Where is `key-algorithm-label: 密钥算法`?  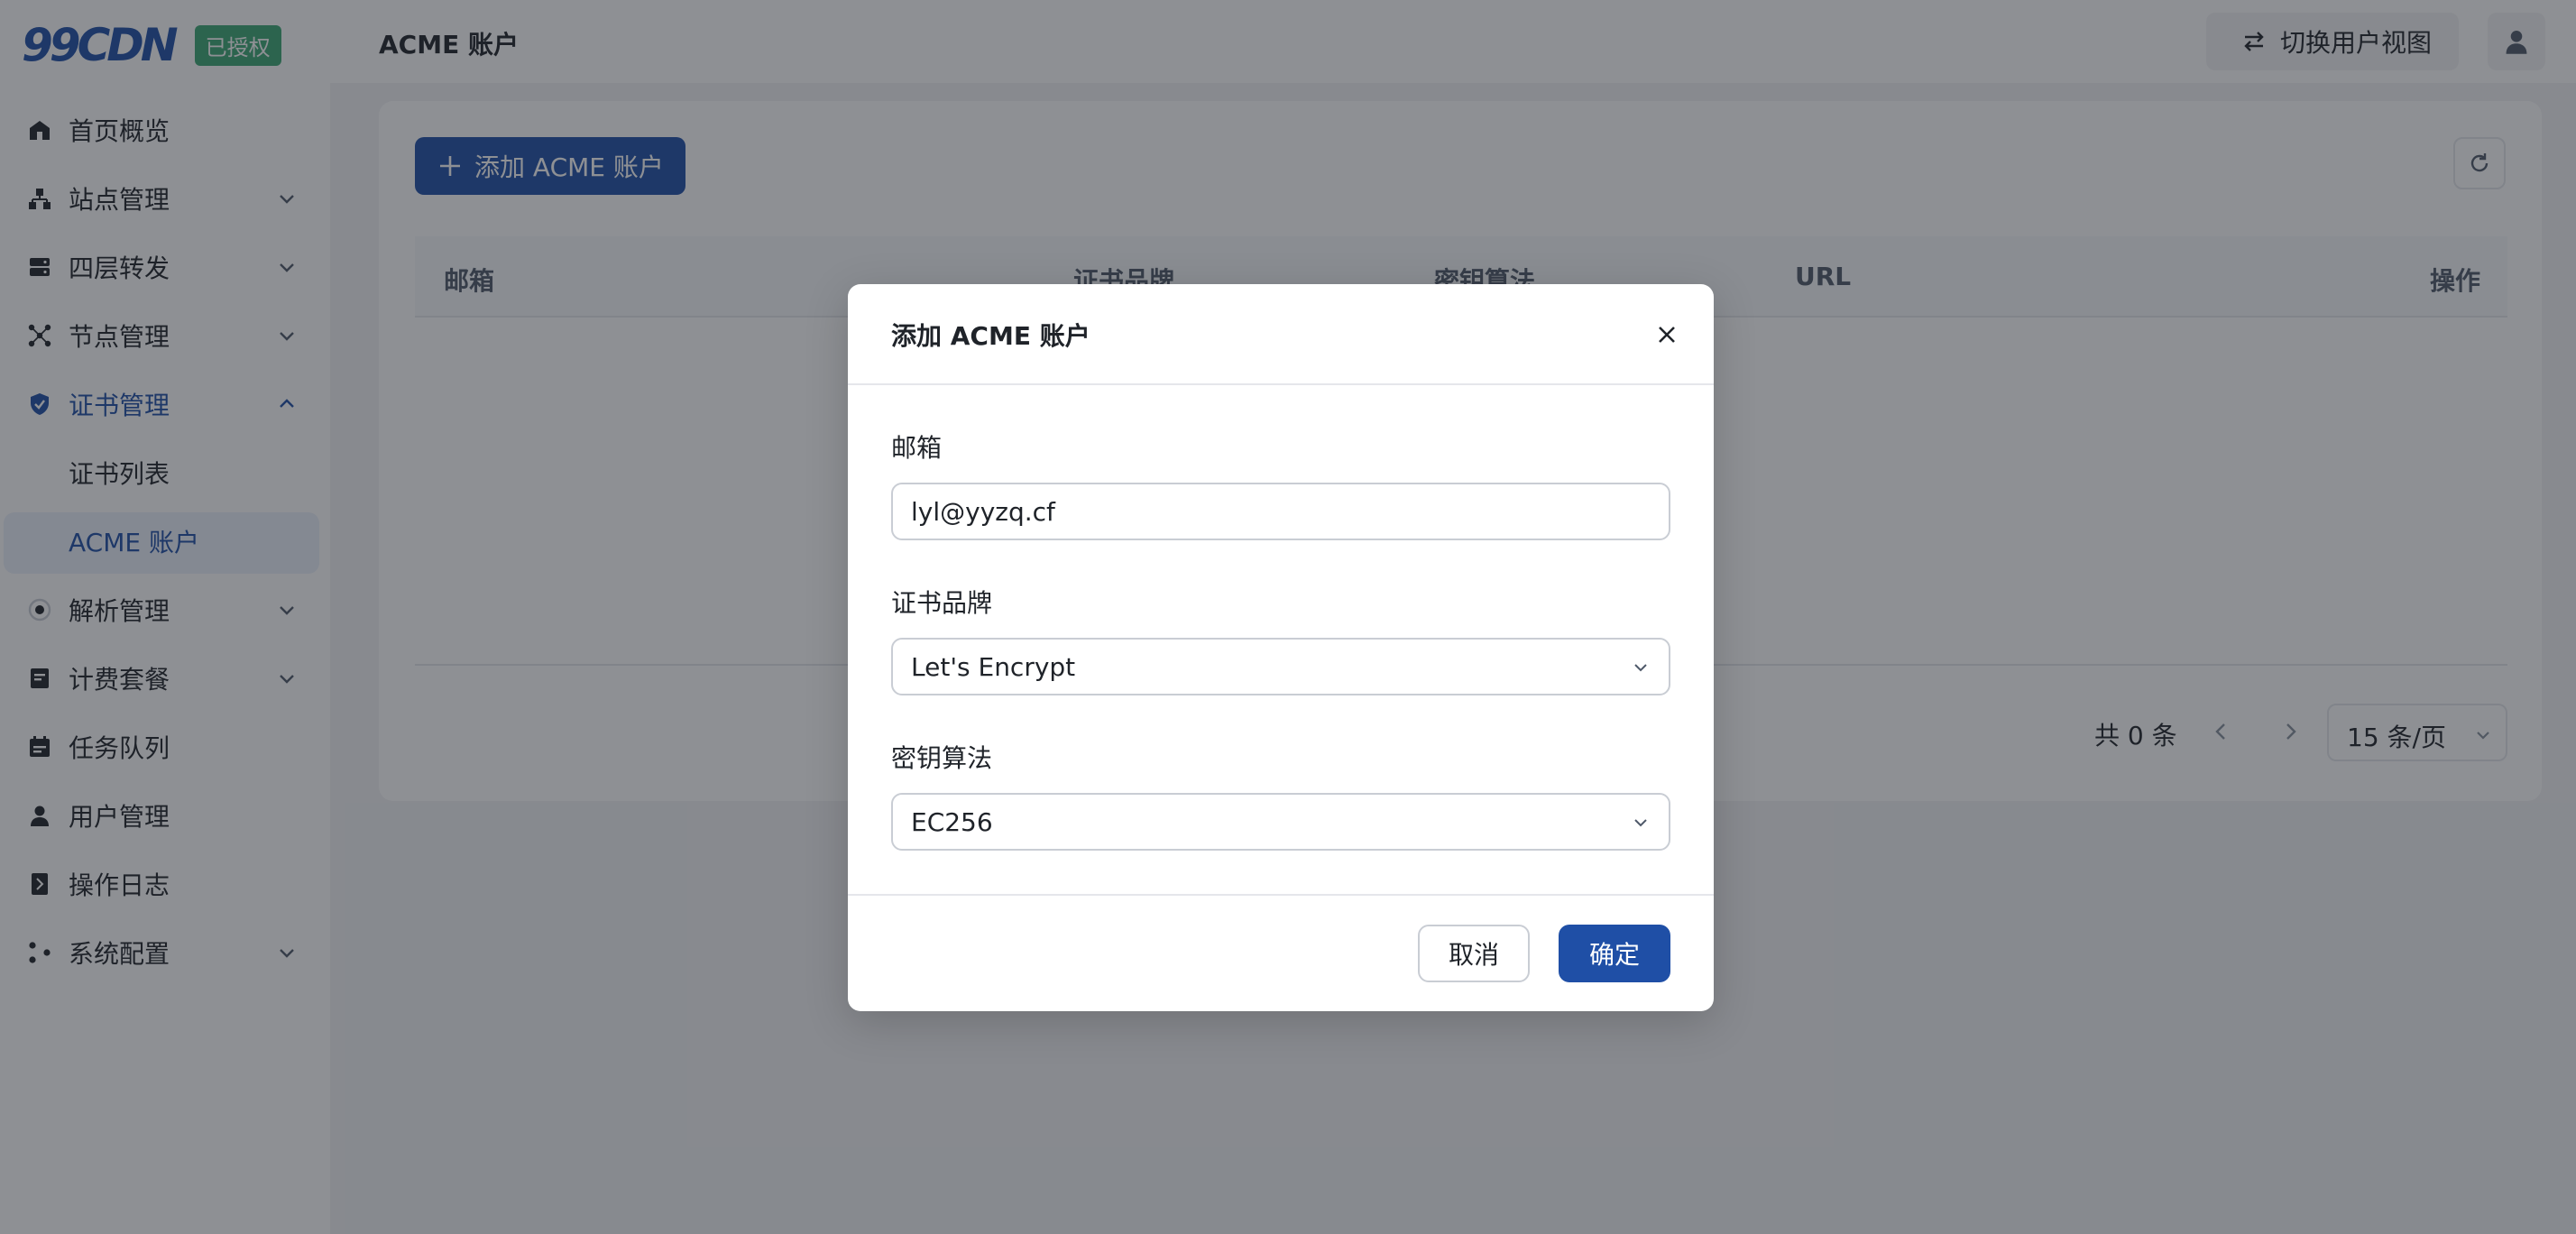
key-algorithm-label: 密钥算法 is located at coordinates (942, 758).